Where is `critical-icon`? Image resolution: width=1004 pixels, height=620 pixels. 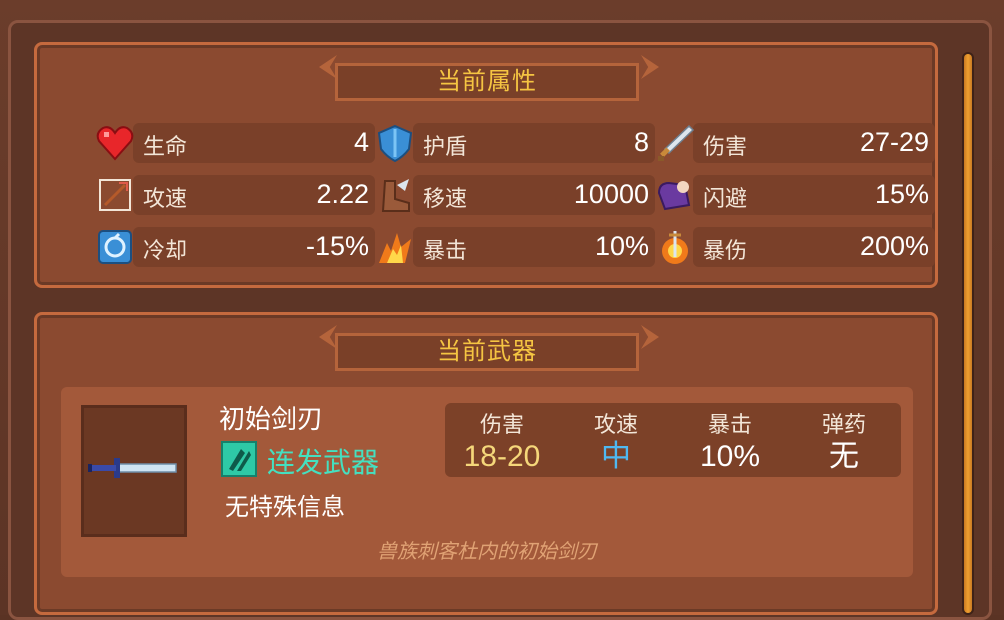
critical-icon is located at coordinates (395, 247).